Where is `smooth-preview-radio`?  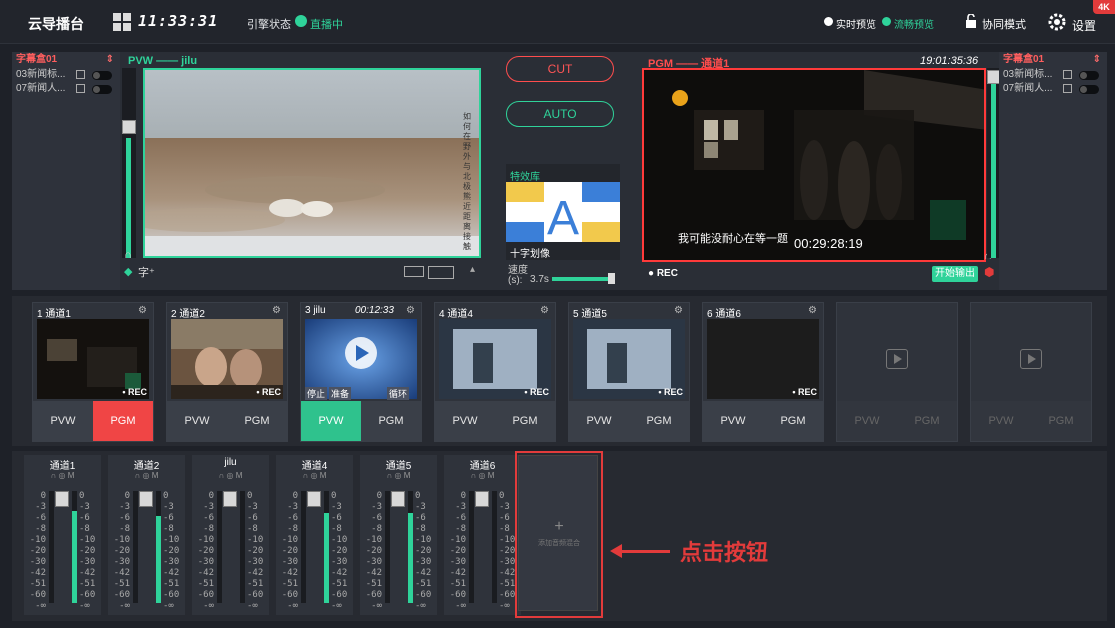
smooth-preview-radio is located at coordinates (886, 21).